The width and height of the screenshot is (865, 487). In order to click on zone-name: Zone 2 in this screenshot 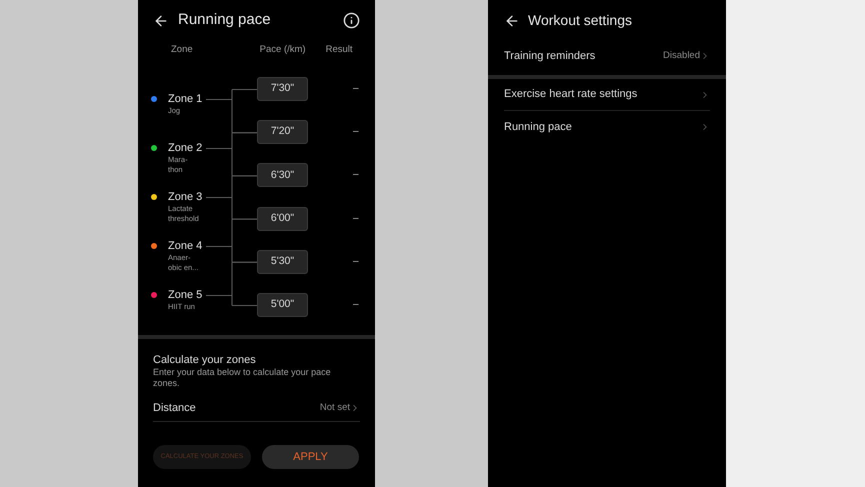, I will do `click(185, 148)`.